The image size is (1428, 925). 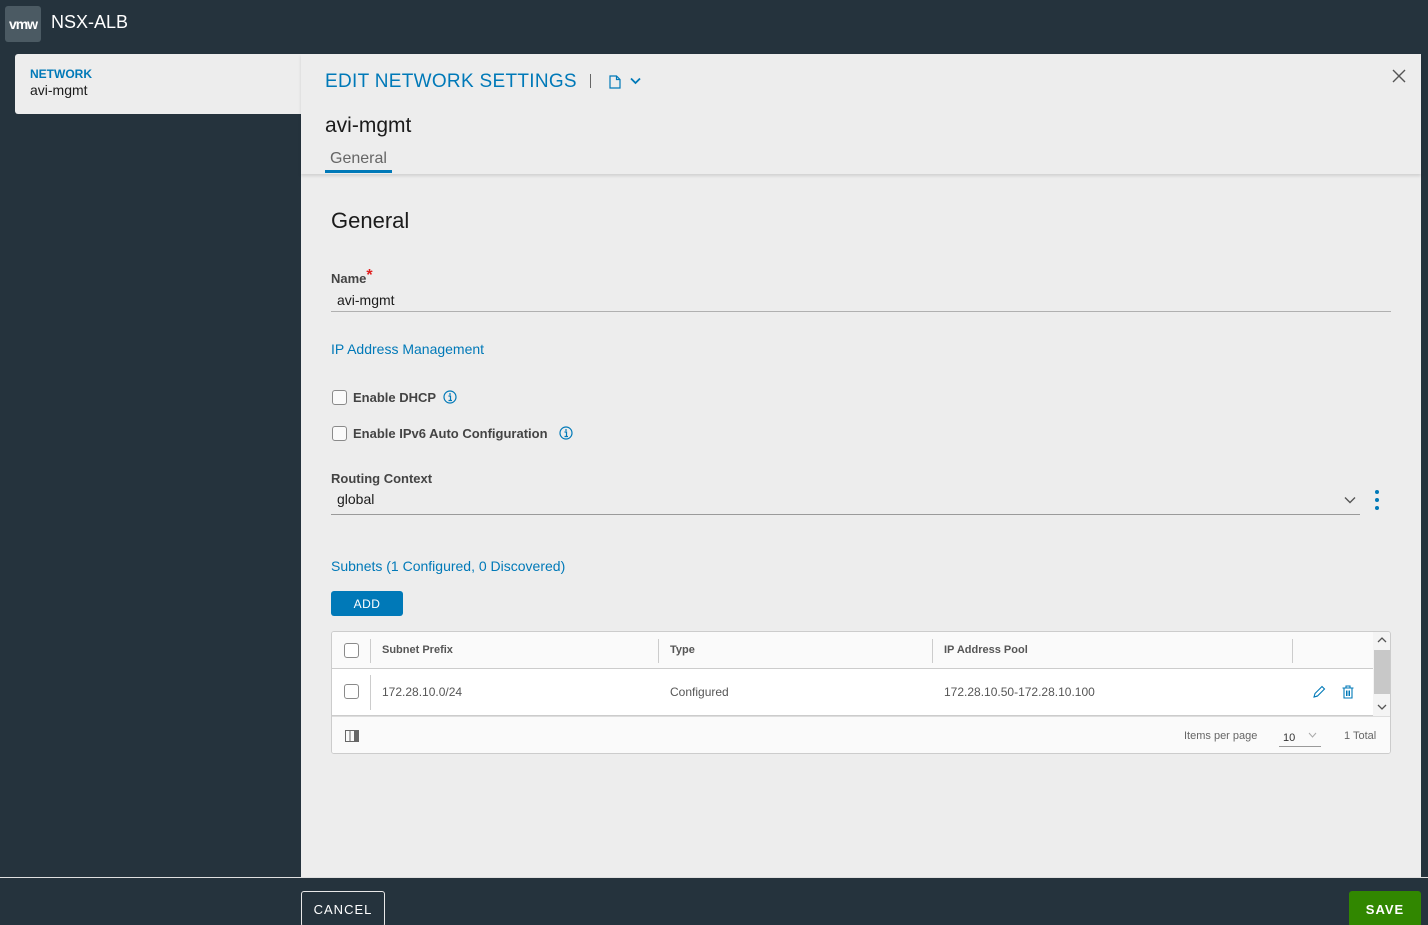 What do you see at coordinates (861, 734) in the screenshot?
I see `table-footer: Items per page 10 1 Total` at bounding box center [861, 734].